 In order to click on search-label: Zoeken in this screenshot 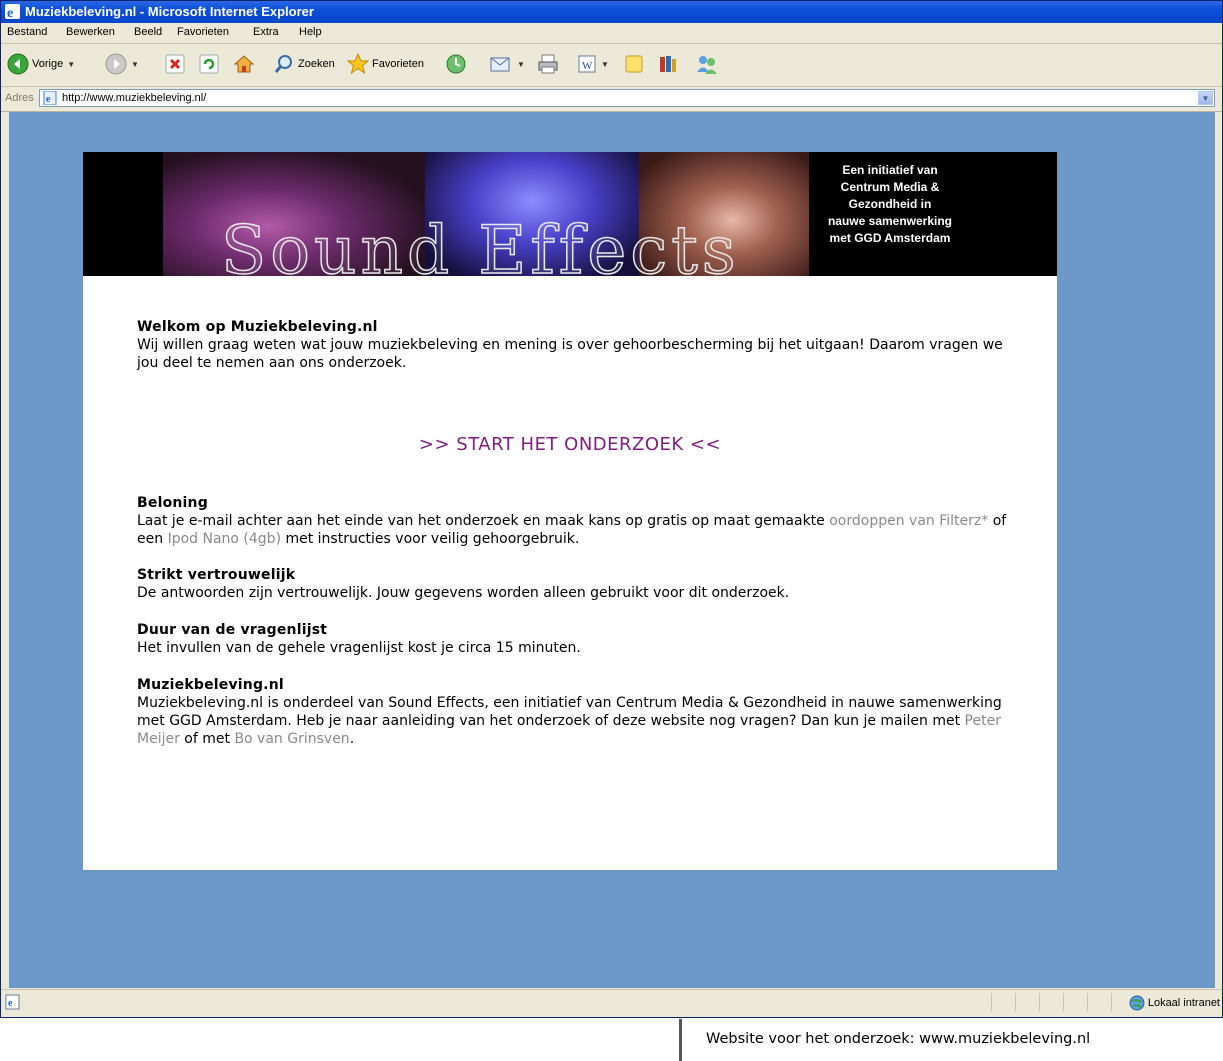, I will do `click(316, 64)`.